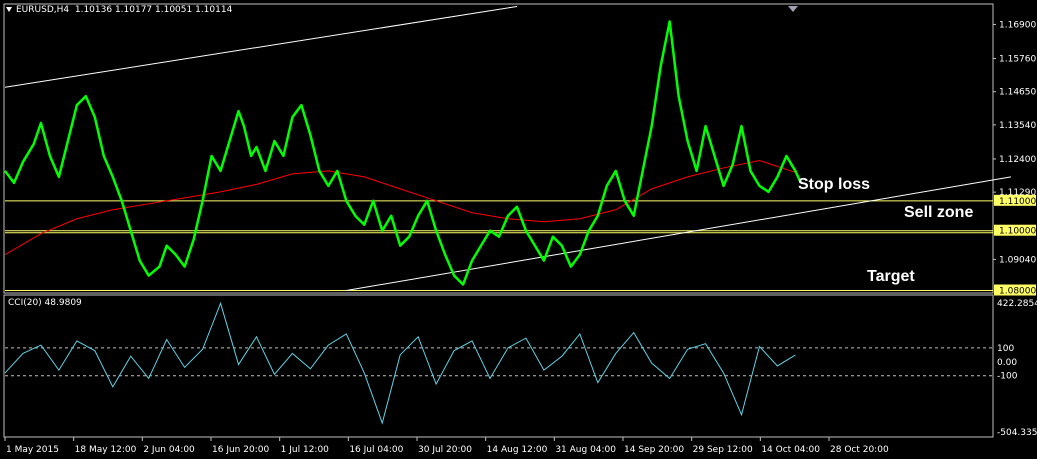 The height and width of the screenshot is (459, 1037). I want to click on cci-tick-label: -504.3352, so click(1017, 433).